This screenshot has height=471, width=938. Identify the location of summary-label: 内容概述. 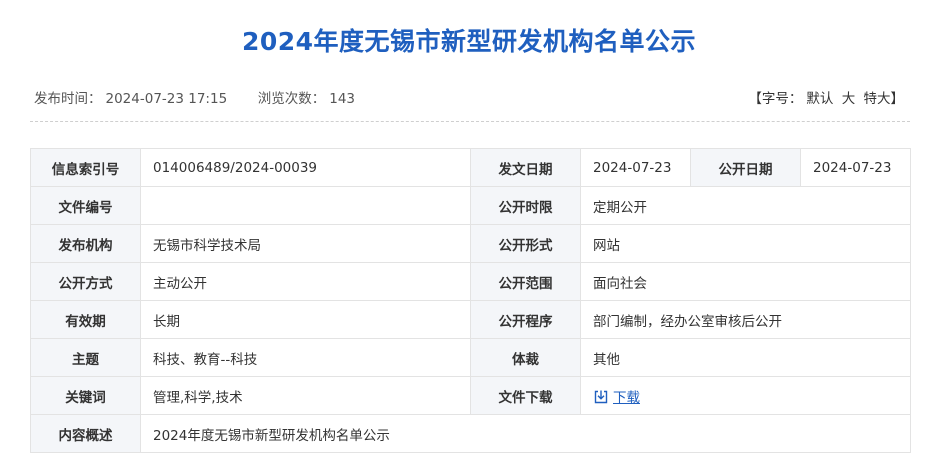
(85, 433).